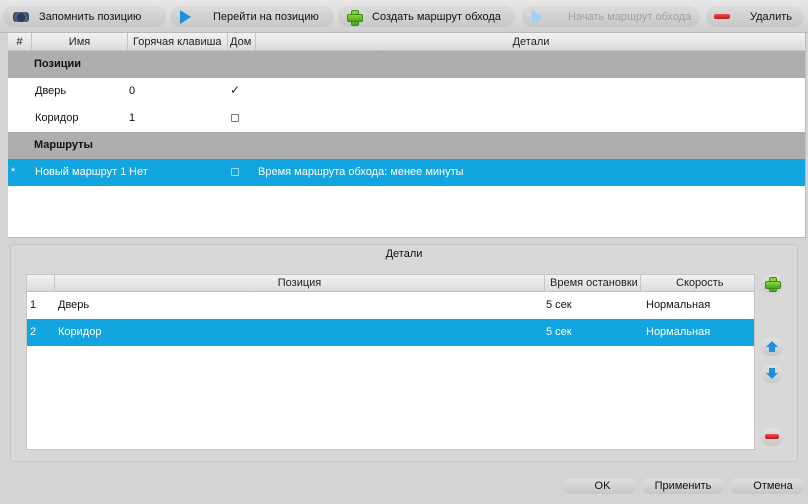 The height and width of the screenshot is (504, 808). What do you see at coordinates (300, 283) in the screenshot?
I see `column-header-position: Позиция` at bounding box center [300, 283].